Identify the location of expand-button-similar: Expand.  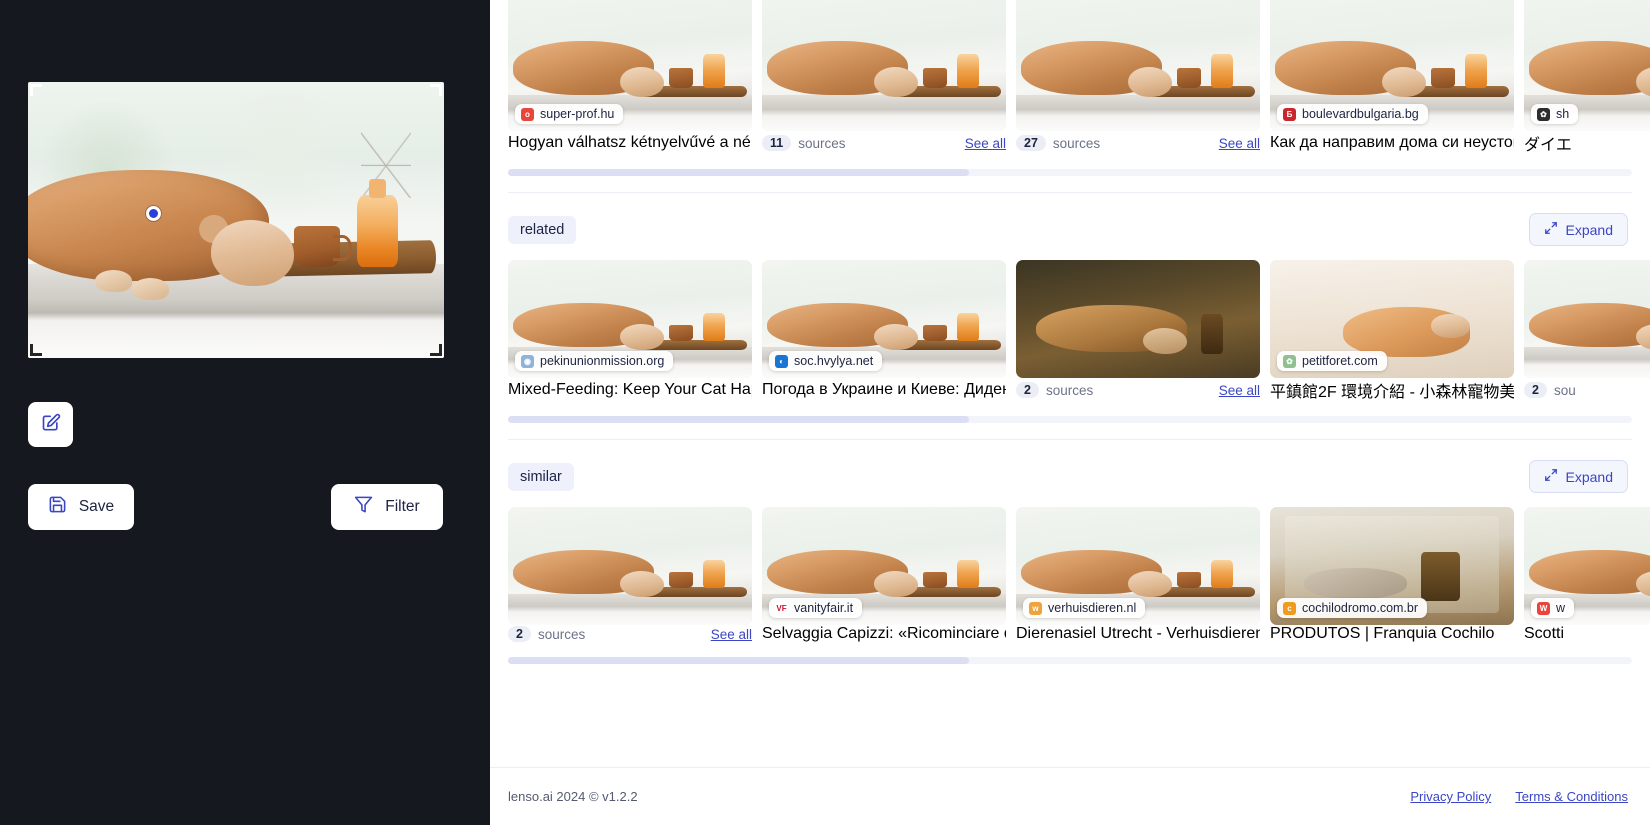
(1578, 476).